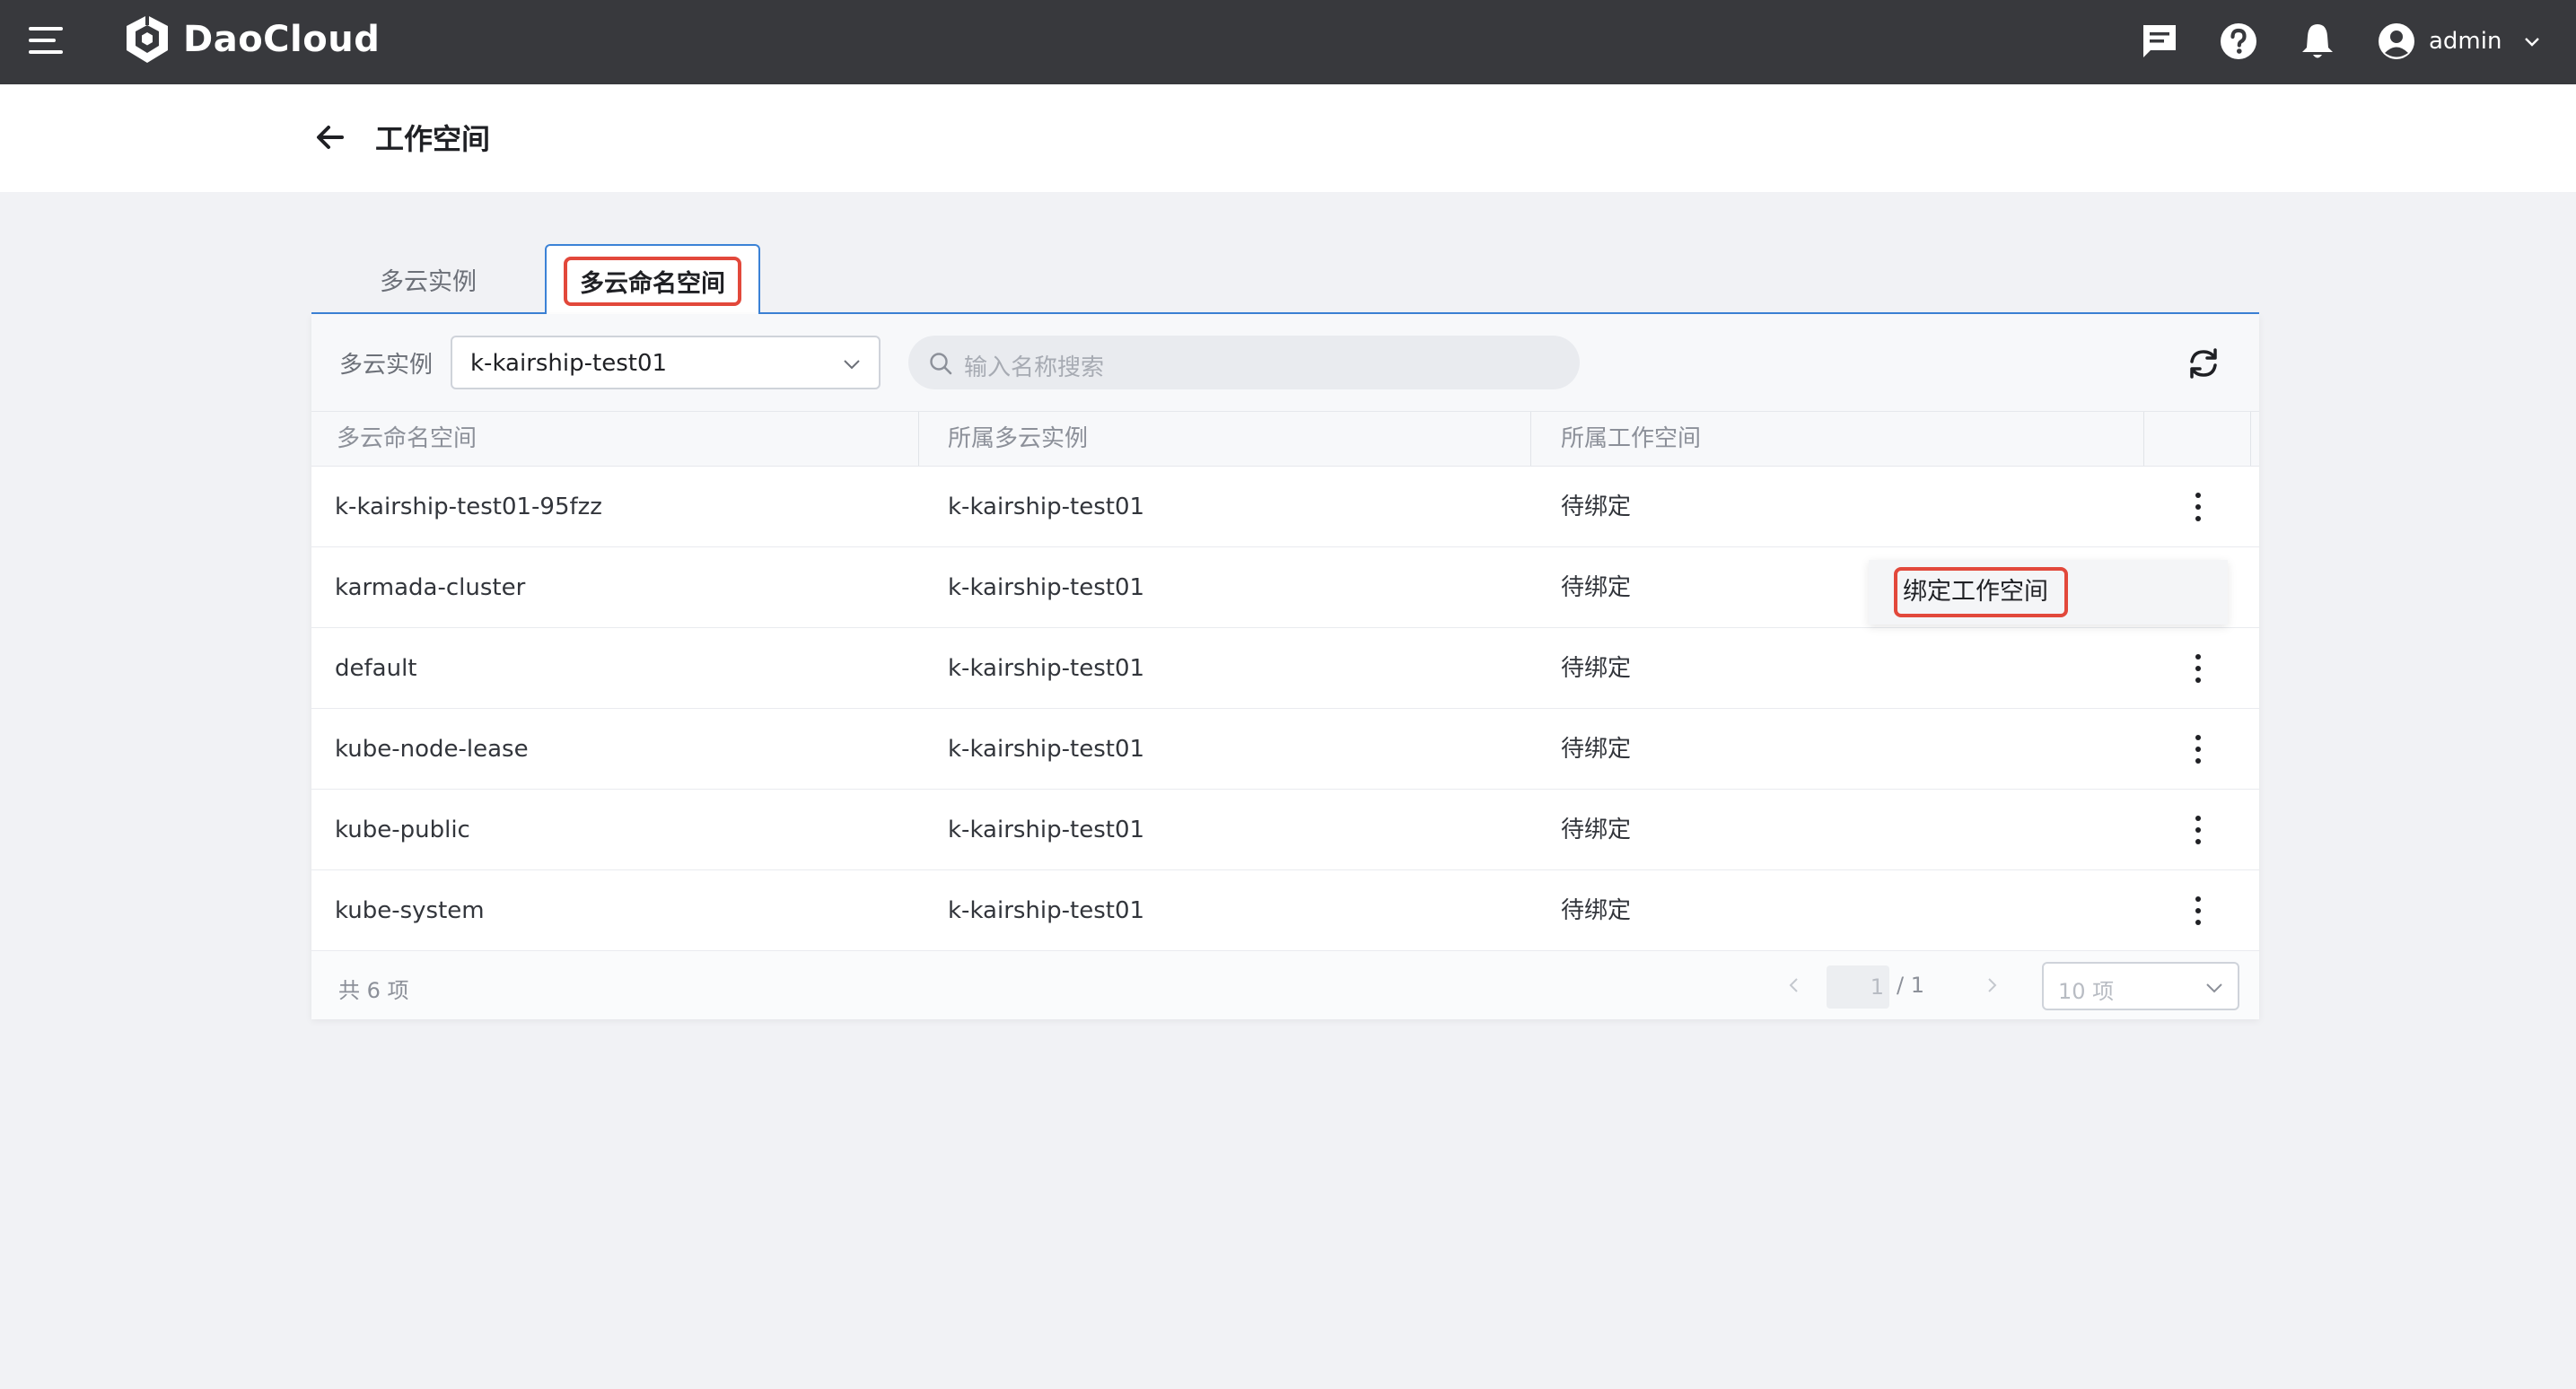 This screenshot has height=1389, width=2576. I want to click on search-placeholder: 输入名称搜索, so click(1034, 367).